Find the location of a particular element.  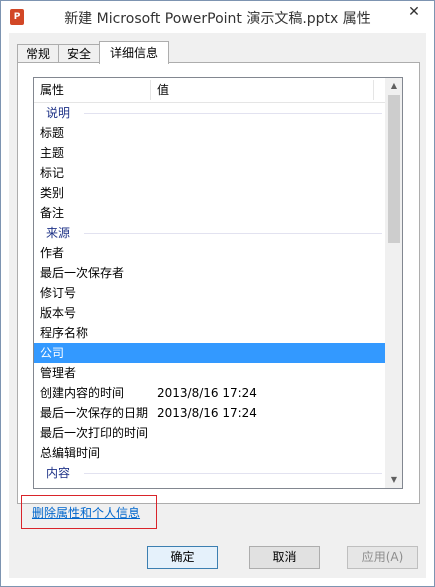

property-name: 作者 is located at coordinates (52, 253).